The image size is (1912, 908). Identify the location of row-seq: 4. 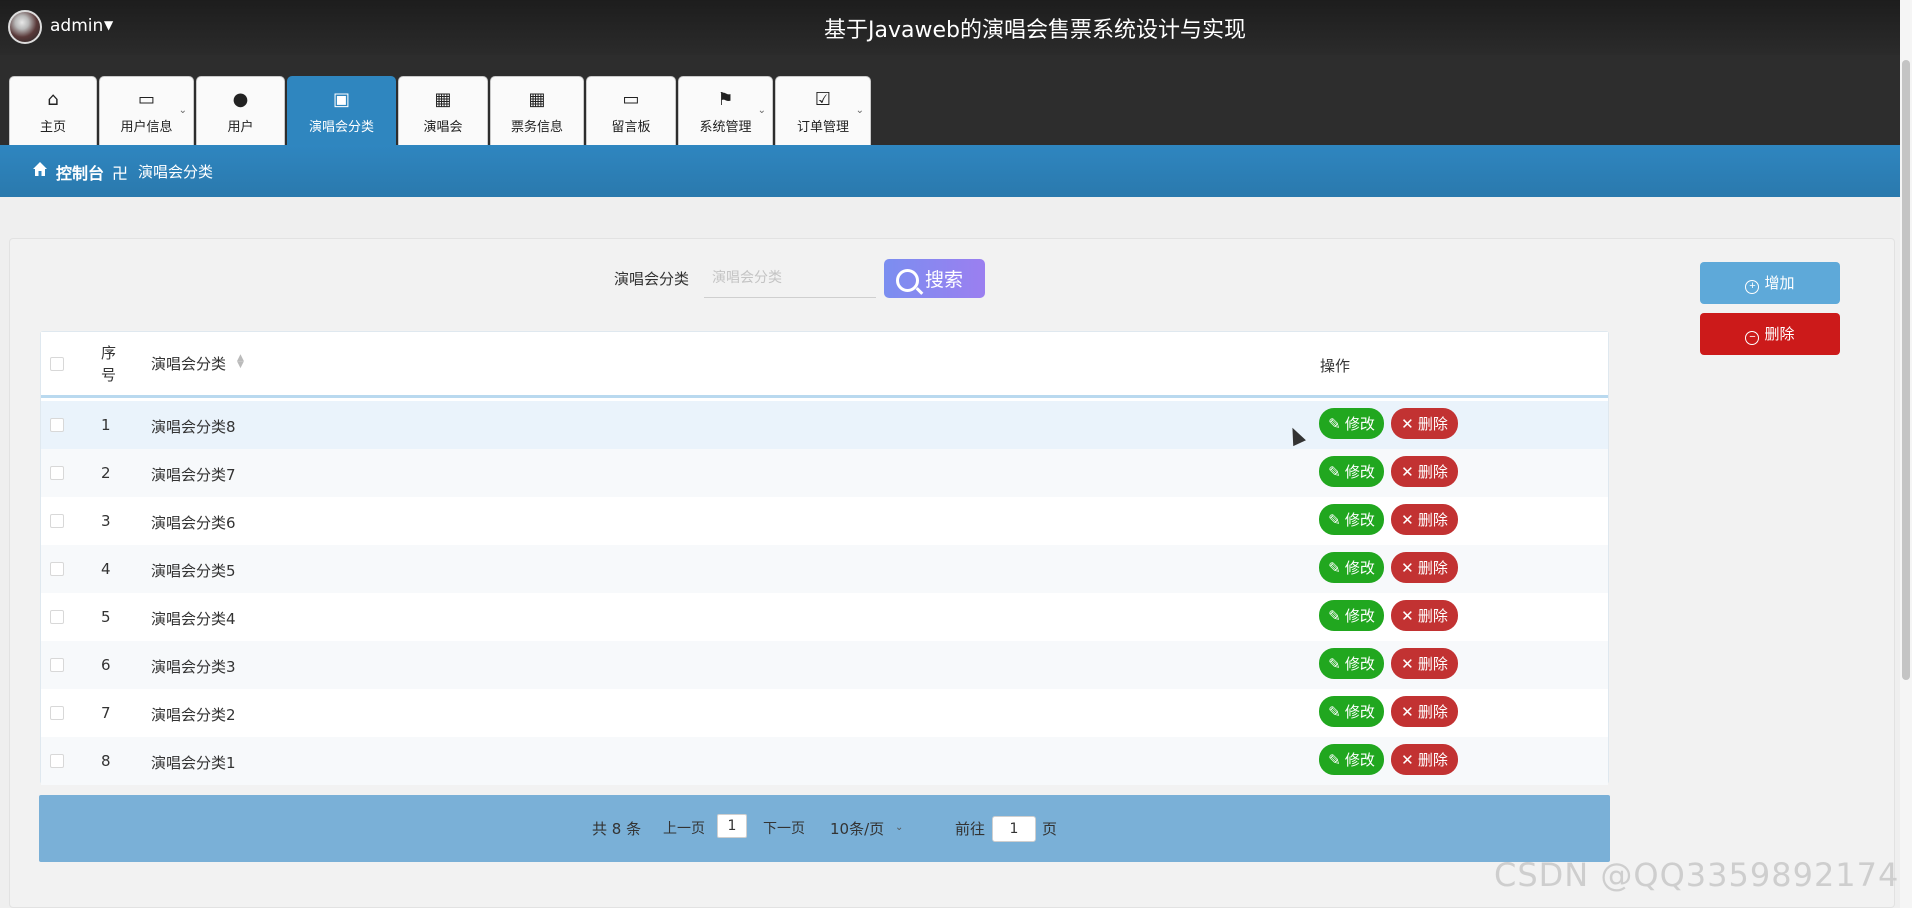
(106, 569).